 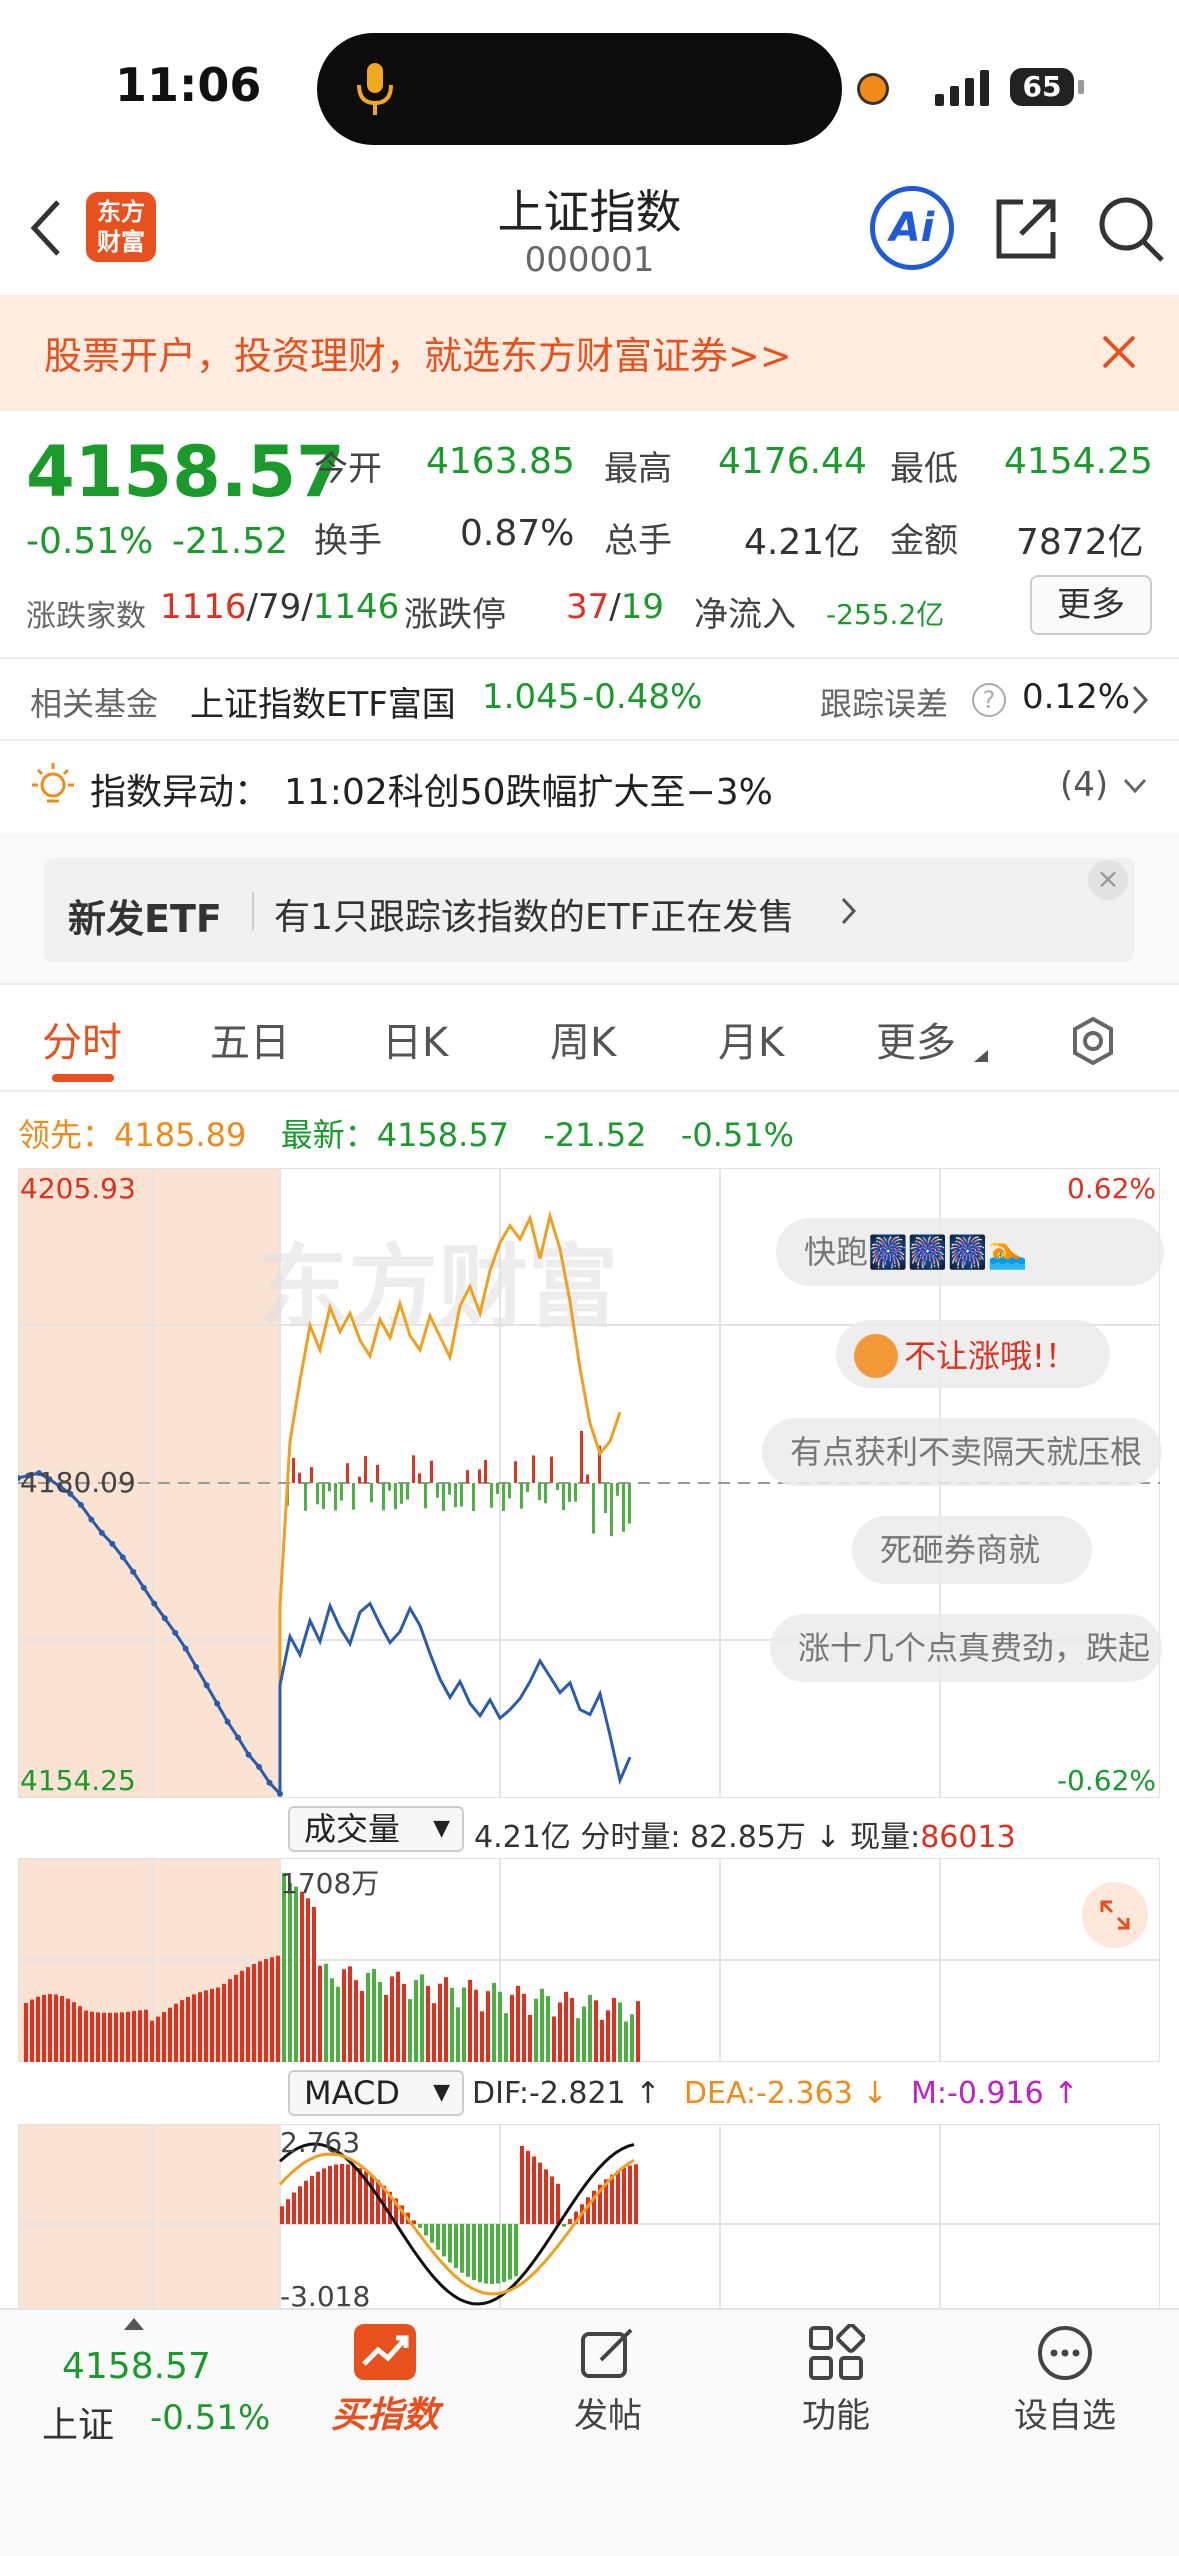 I want to click on bottom-index-name: 上证, so click(x=78, y=2422).